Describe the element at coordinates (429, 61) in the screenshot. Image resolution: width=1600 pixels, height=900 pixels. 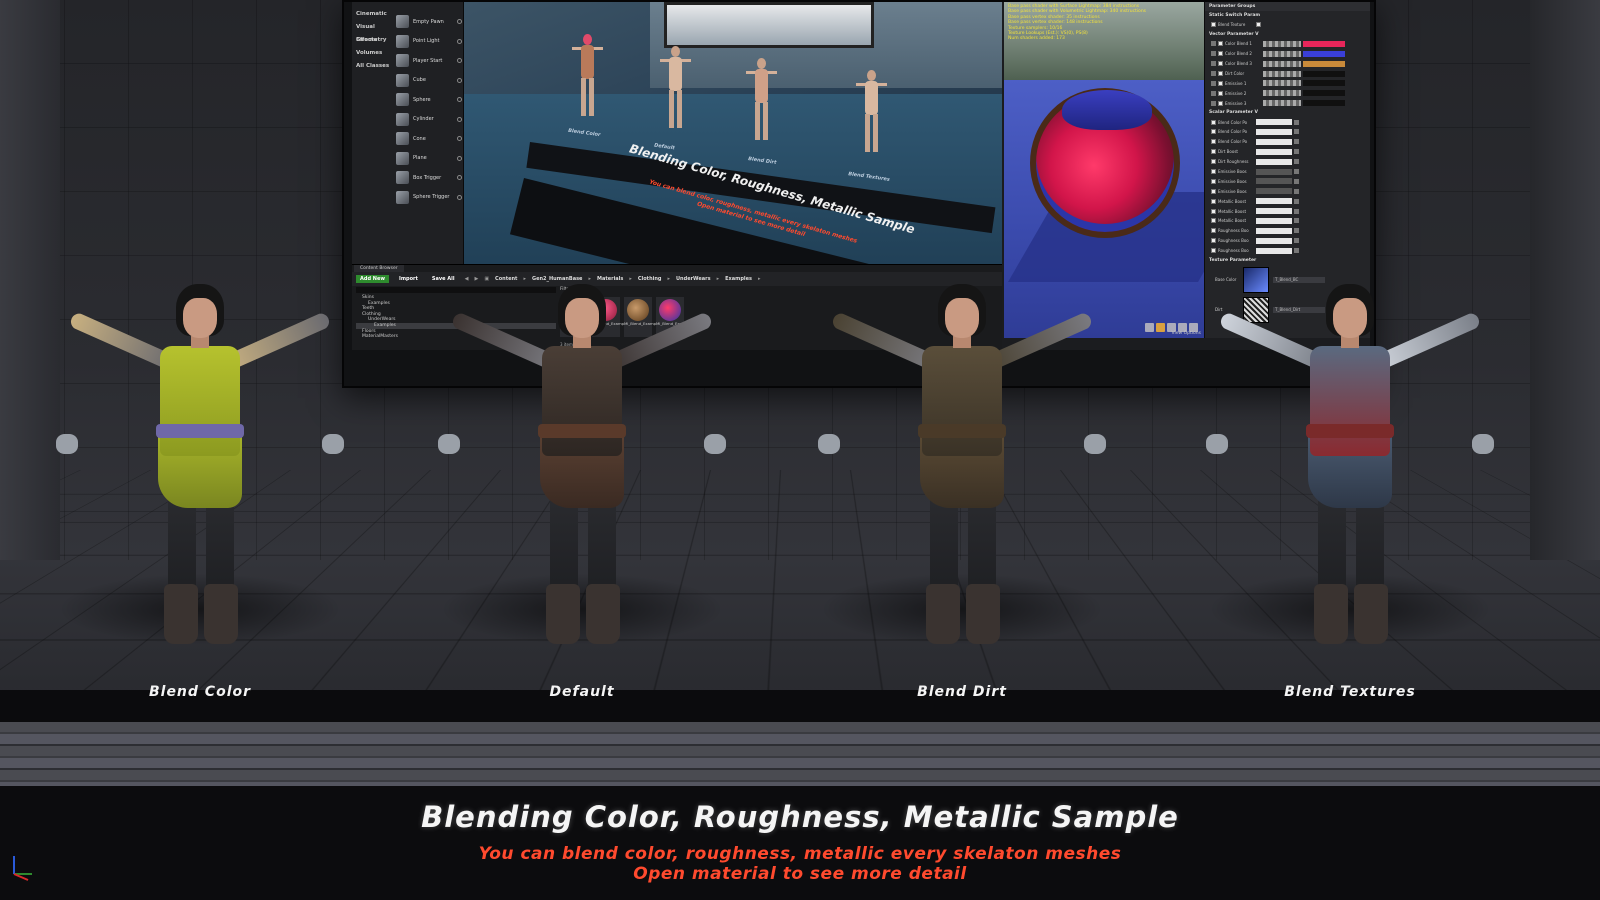
I see `place-actor-item: Player Start` at that location.